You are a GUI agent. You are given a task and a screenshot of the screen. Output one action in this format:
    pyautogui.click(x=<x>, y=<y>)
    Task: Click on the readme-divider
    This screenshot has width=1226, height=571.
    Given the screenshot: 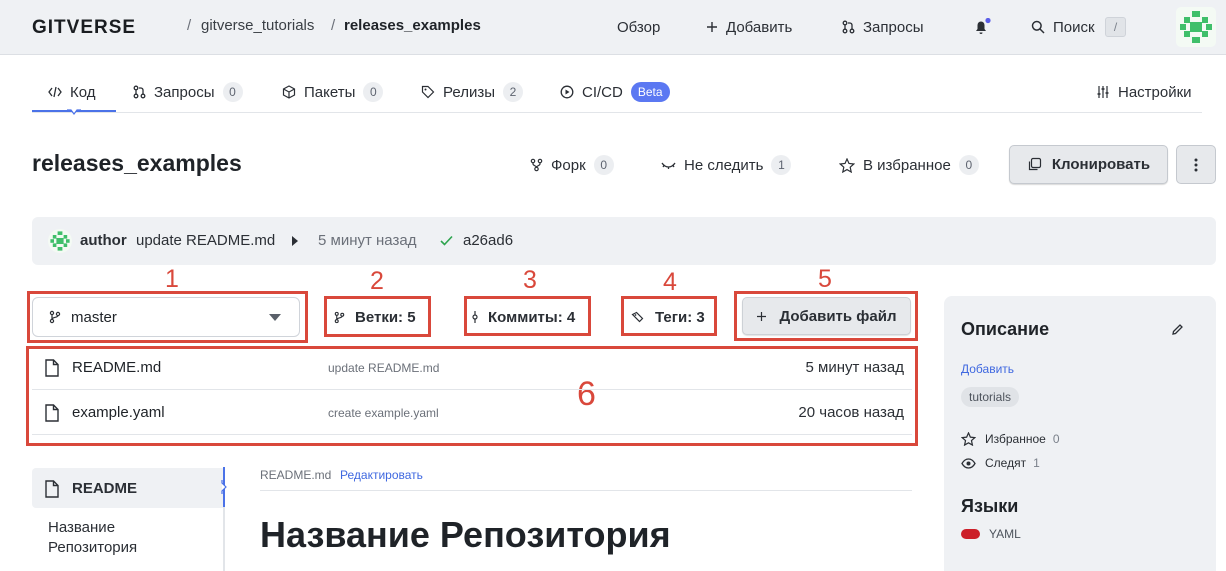 What is the action you would take?
    pyautogui.click(x=586, y=490)
    